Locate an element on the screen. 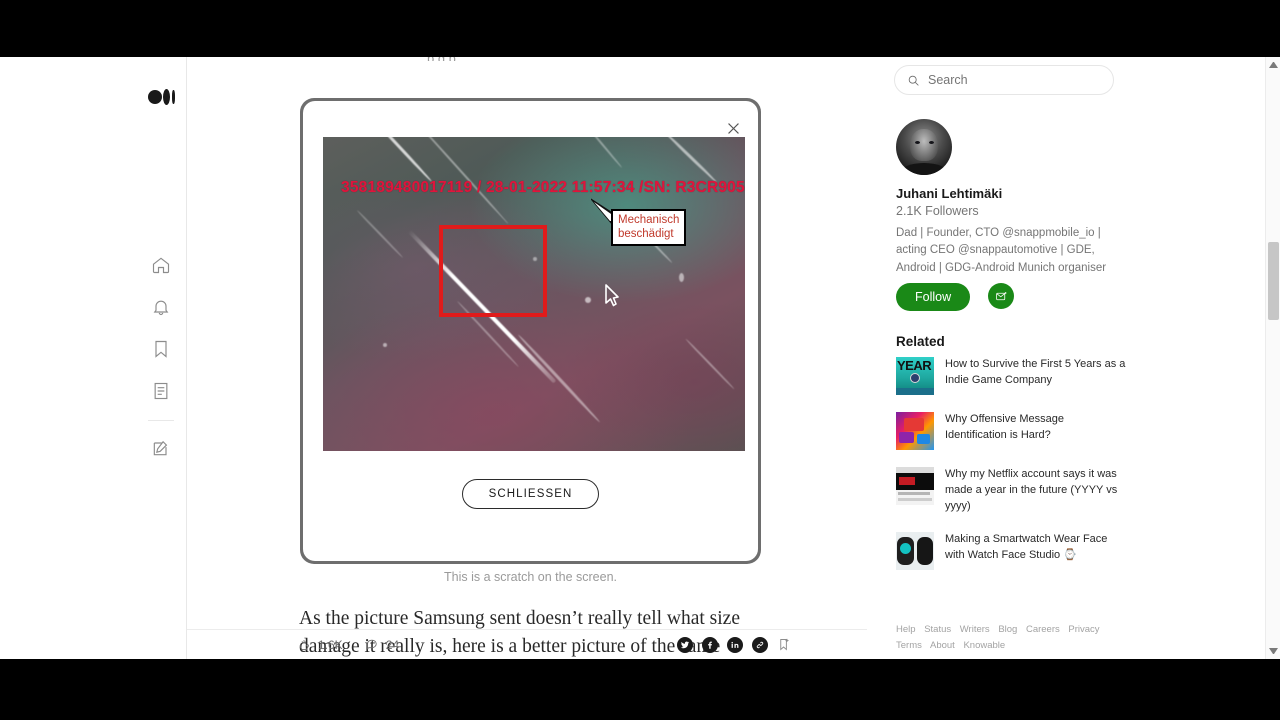 The image size is (1280, 720). search-box is located at coordinates (1004, 80).